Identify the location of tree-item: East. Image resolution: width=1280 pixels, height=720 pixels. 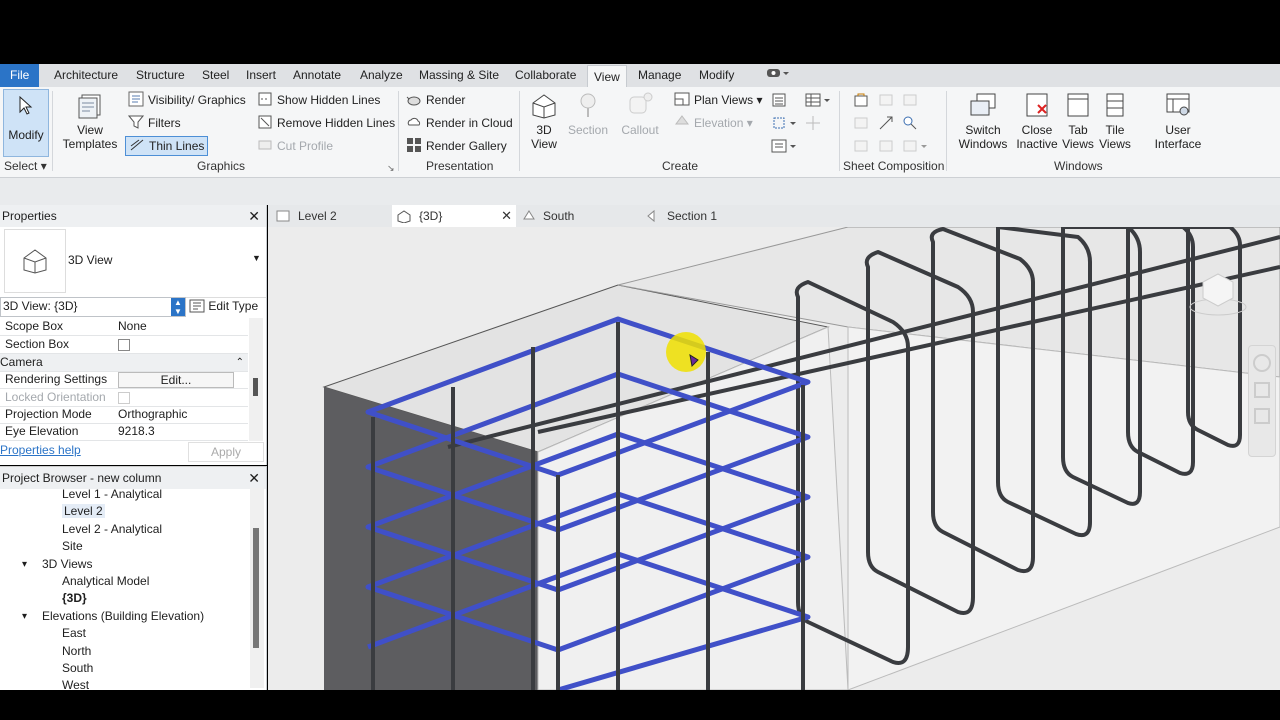
(74, 633).